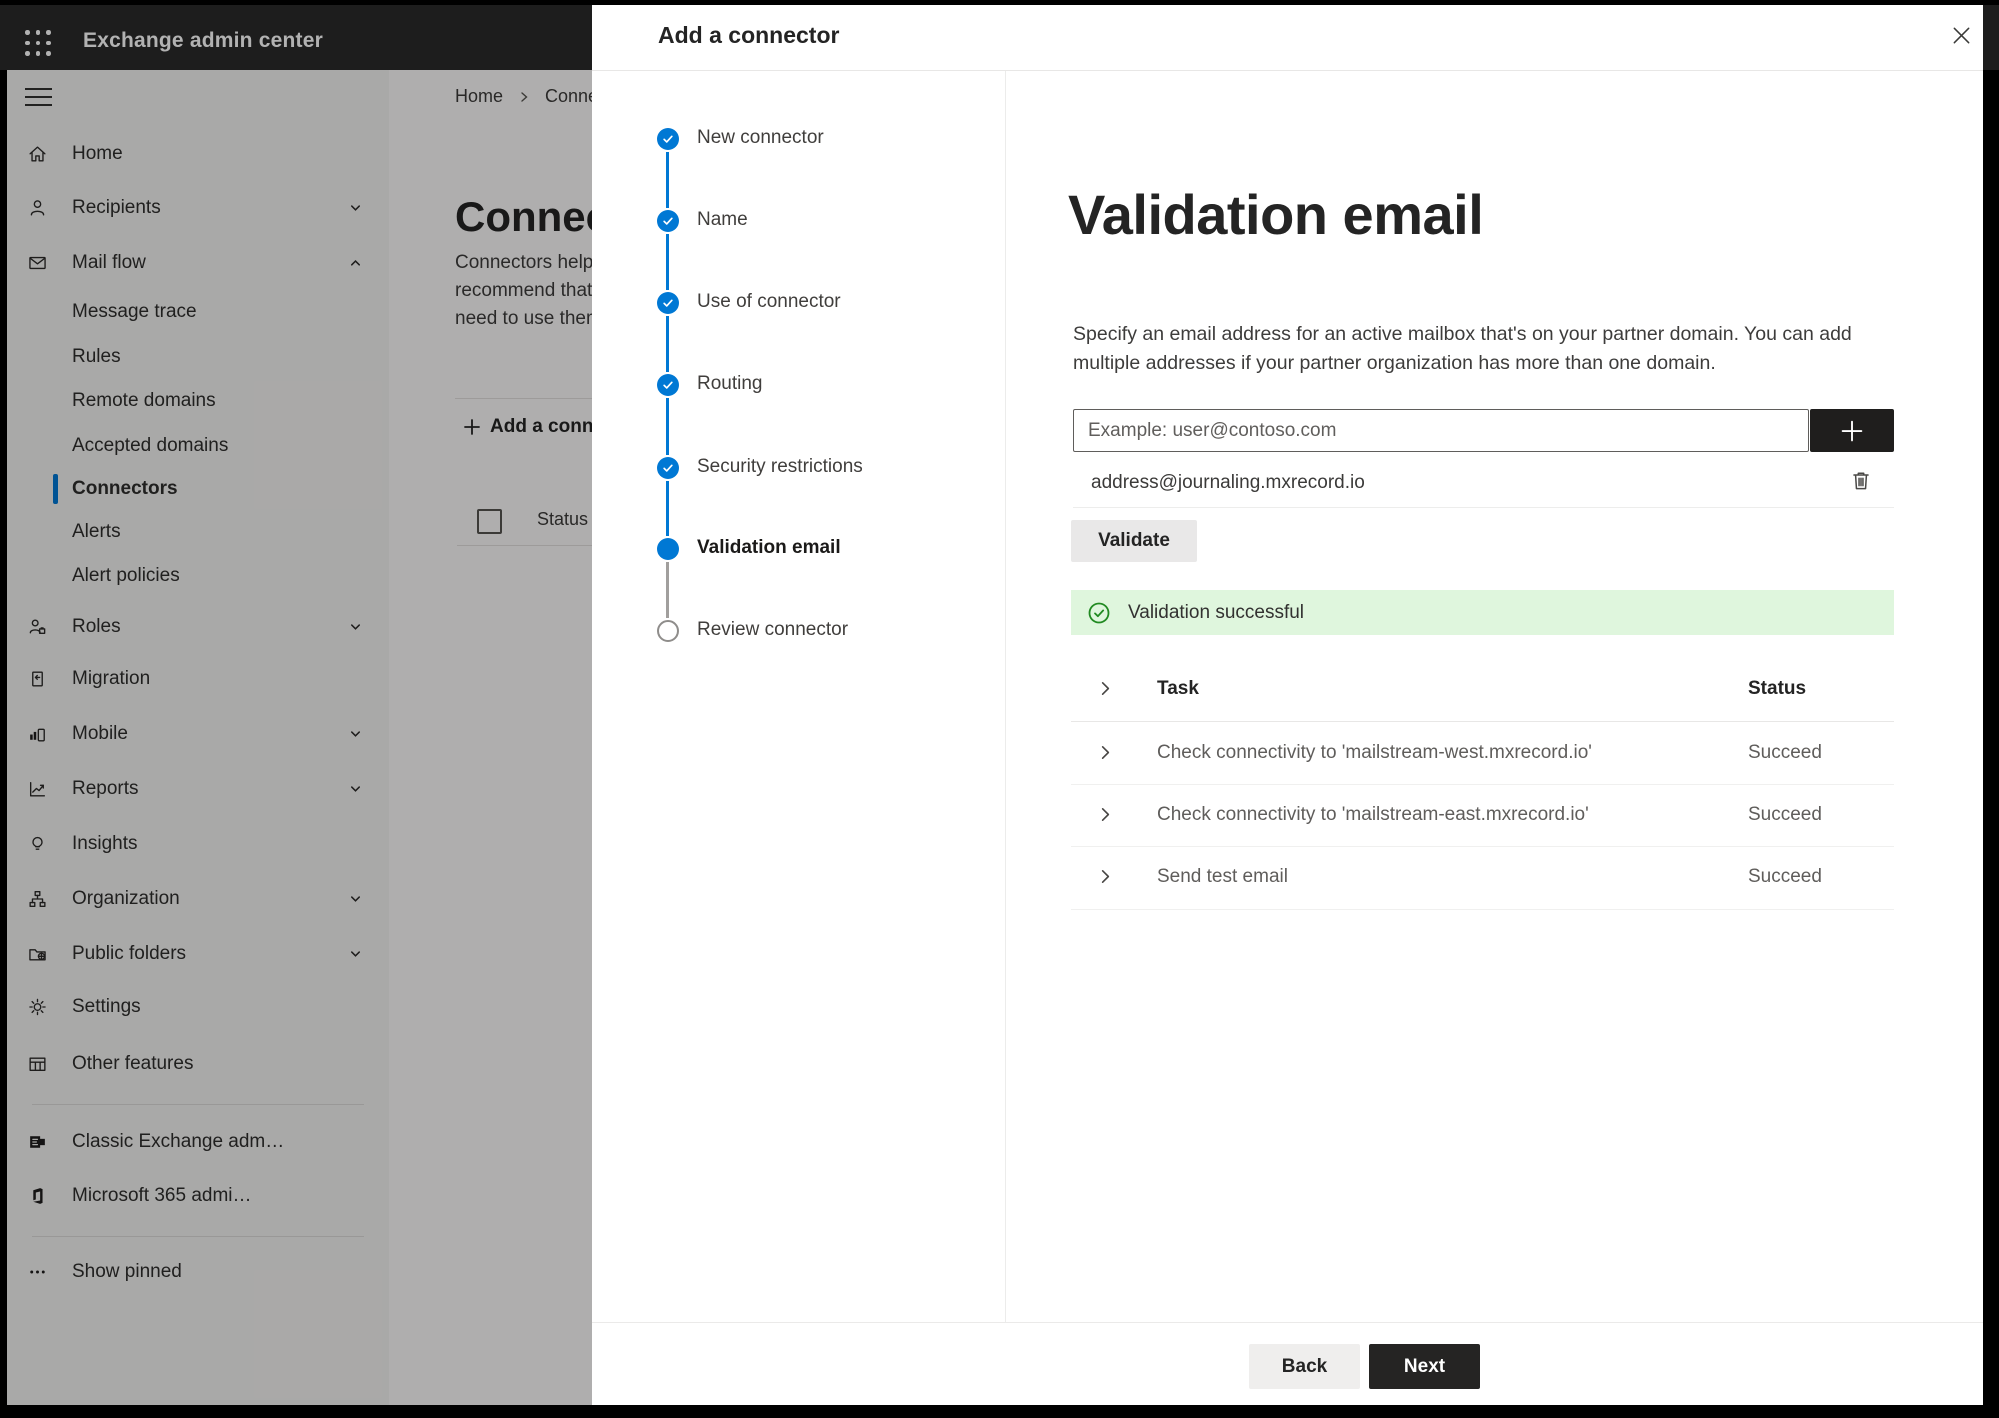 The height and width of the screenshot is (1418, 1999). I want to click on panel-title: Add a connector, so click(749, 35).